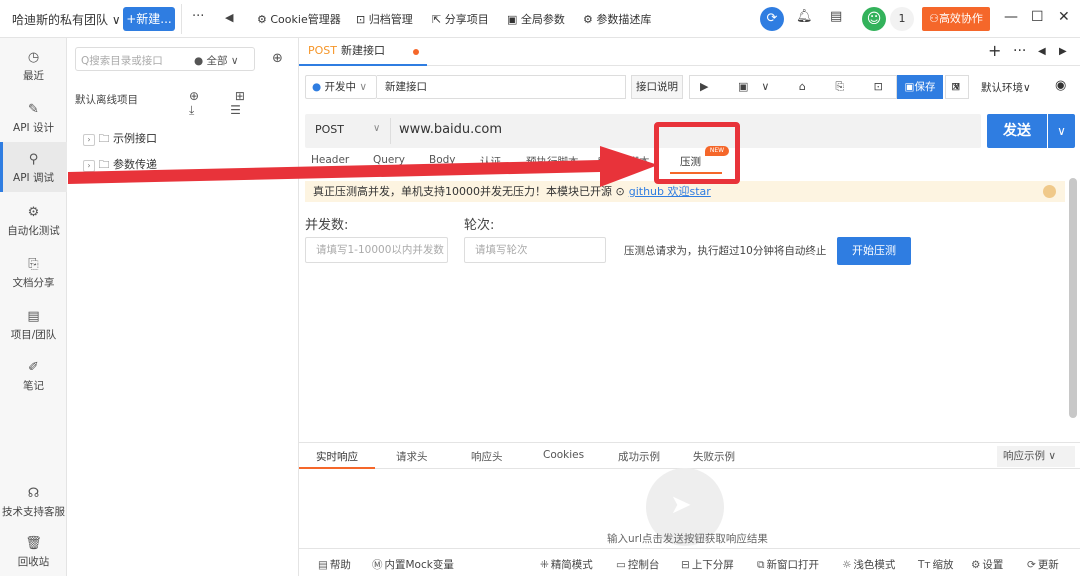 Image resolution: width=1080 pixels, height=576 pixels. Describe the element at coordinates (1049, 191) in the screenshot. I see `close-banner-icon` at that location.